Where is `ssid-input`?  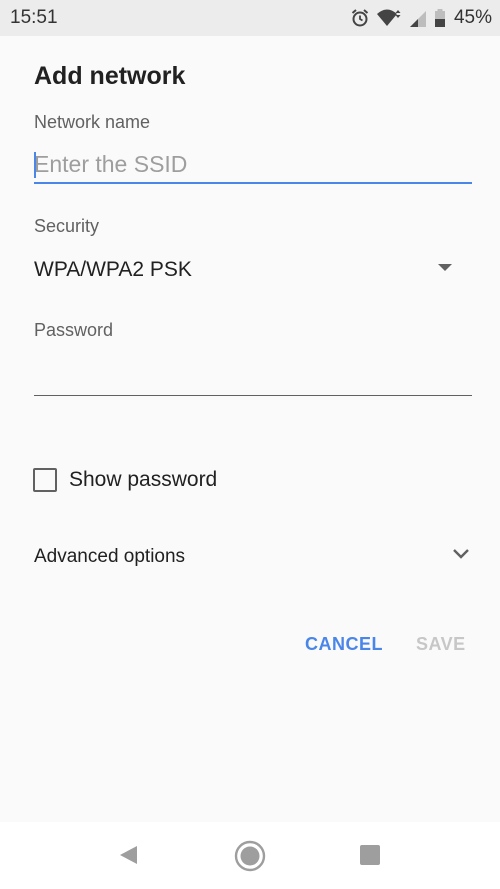 ssid-input is located at coordinates (253, 165).